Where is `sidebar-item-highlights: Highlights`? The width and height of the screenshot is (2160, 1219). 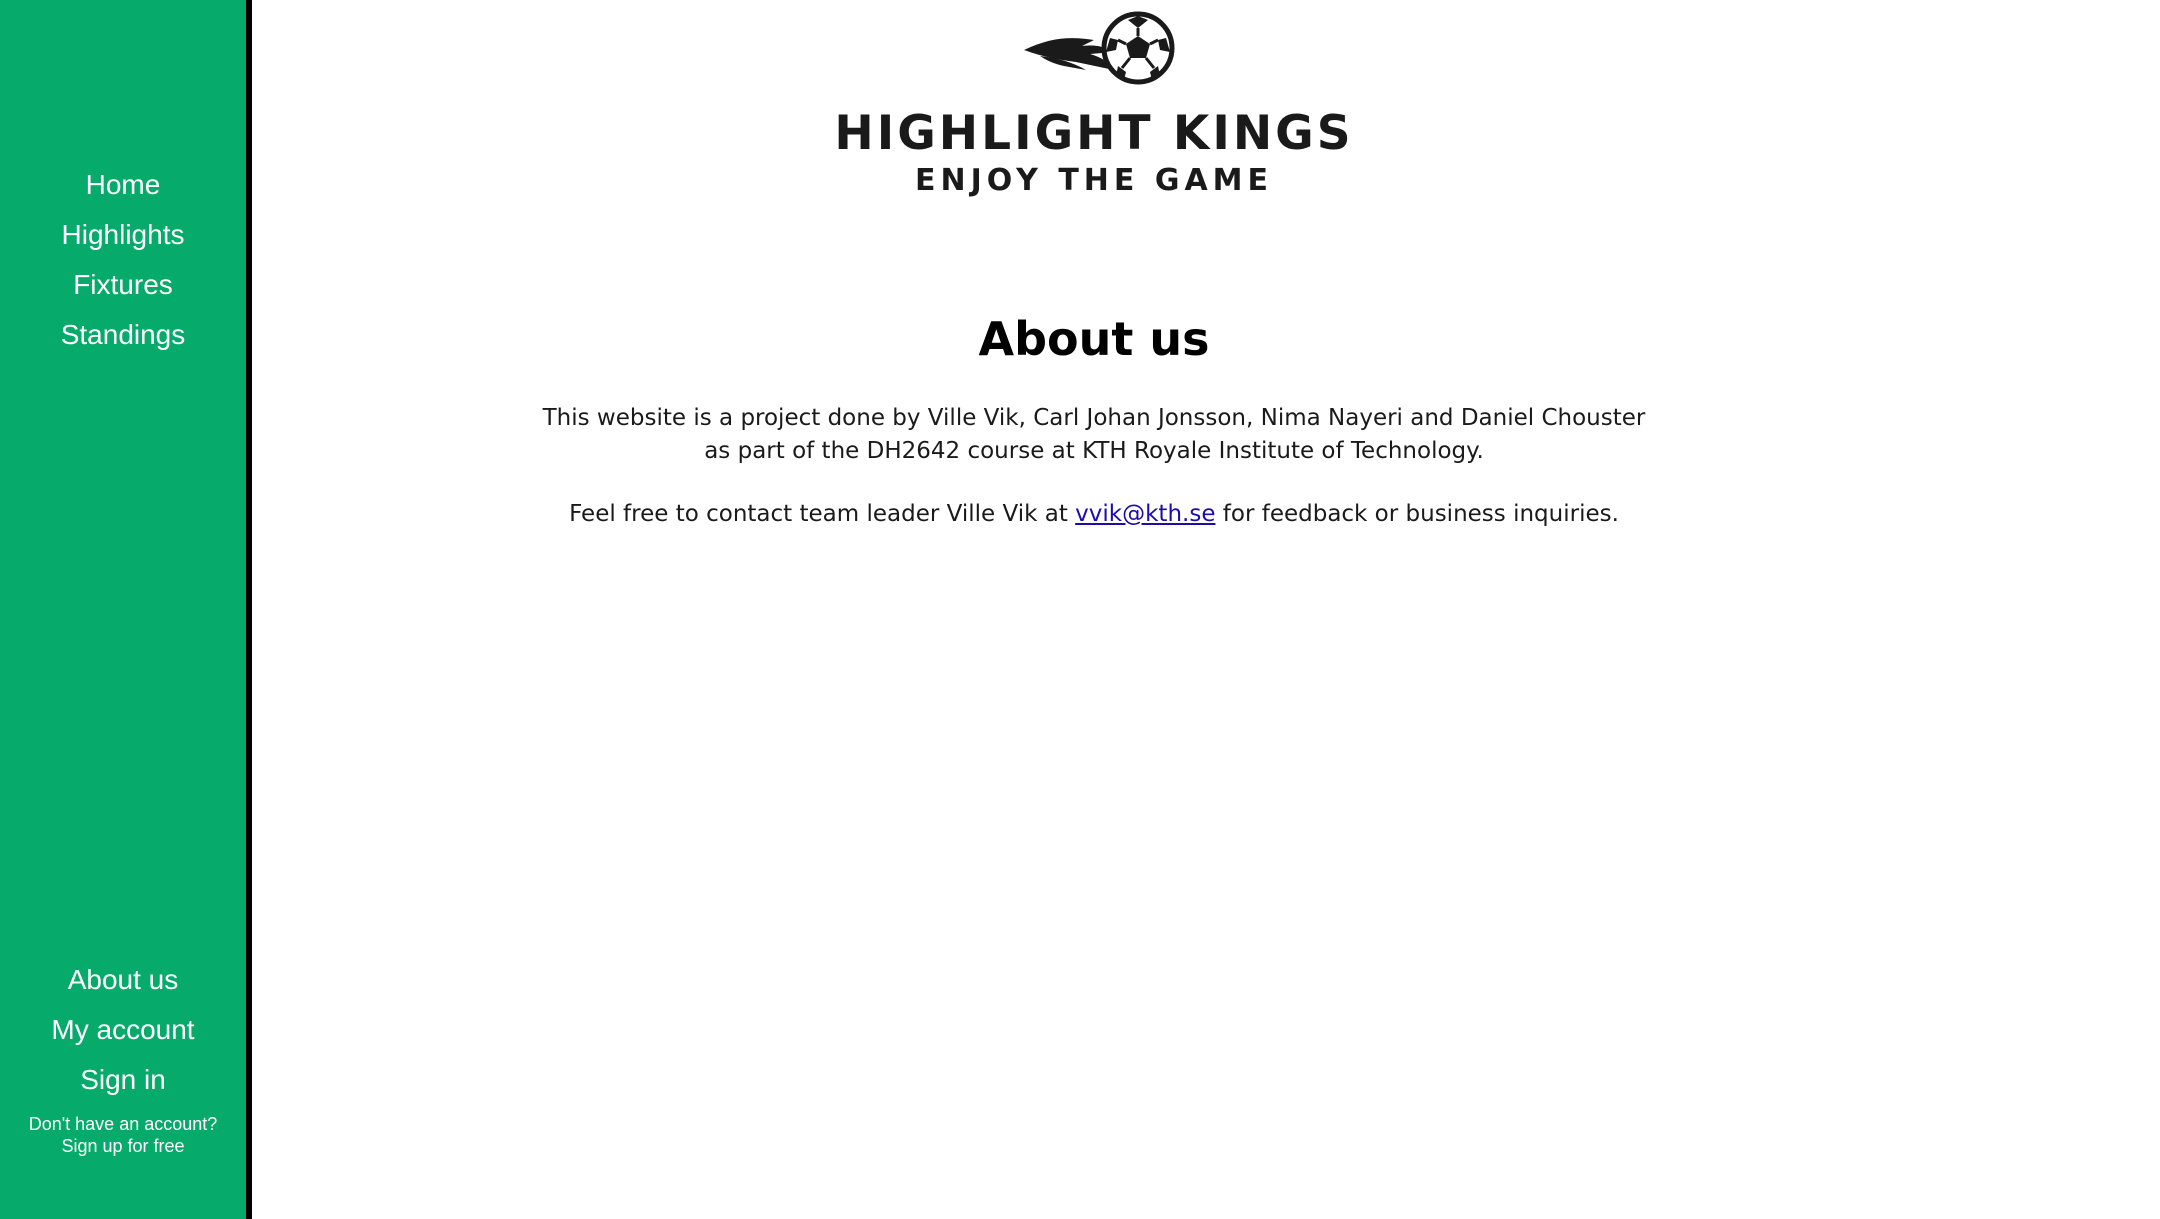 sidebar-item-highlights: Highlights is located at coordinates (123, 235).